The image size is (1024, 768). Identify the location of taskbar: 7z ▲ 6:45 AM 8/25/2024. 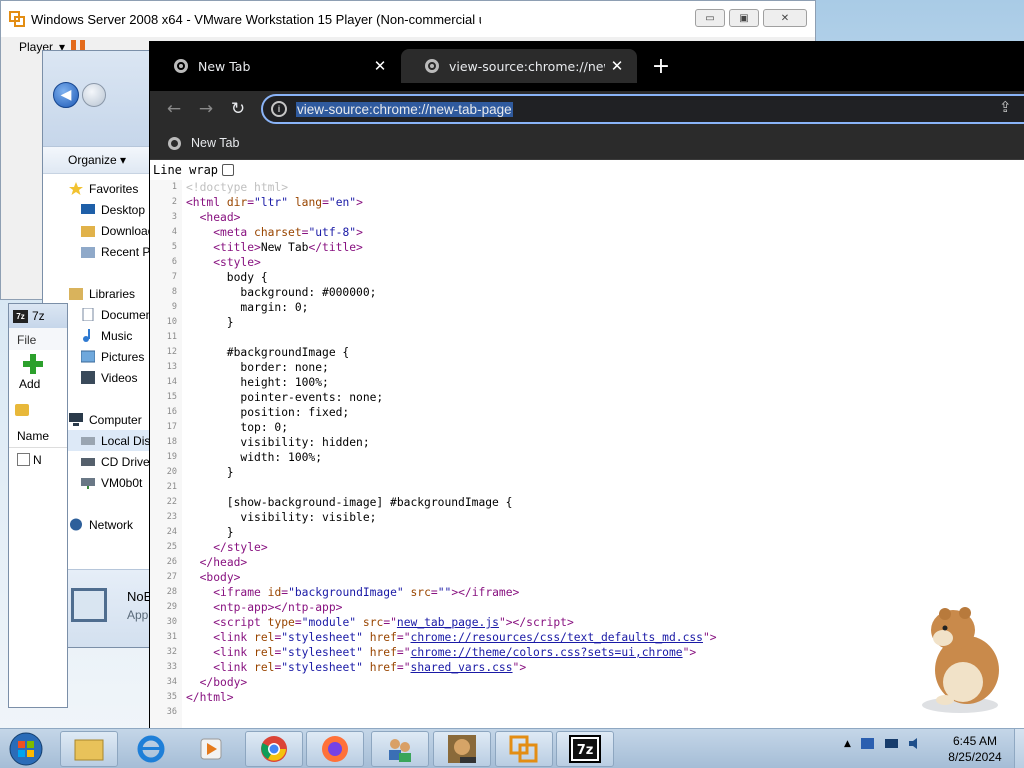
(512, 748).